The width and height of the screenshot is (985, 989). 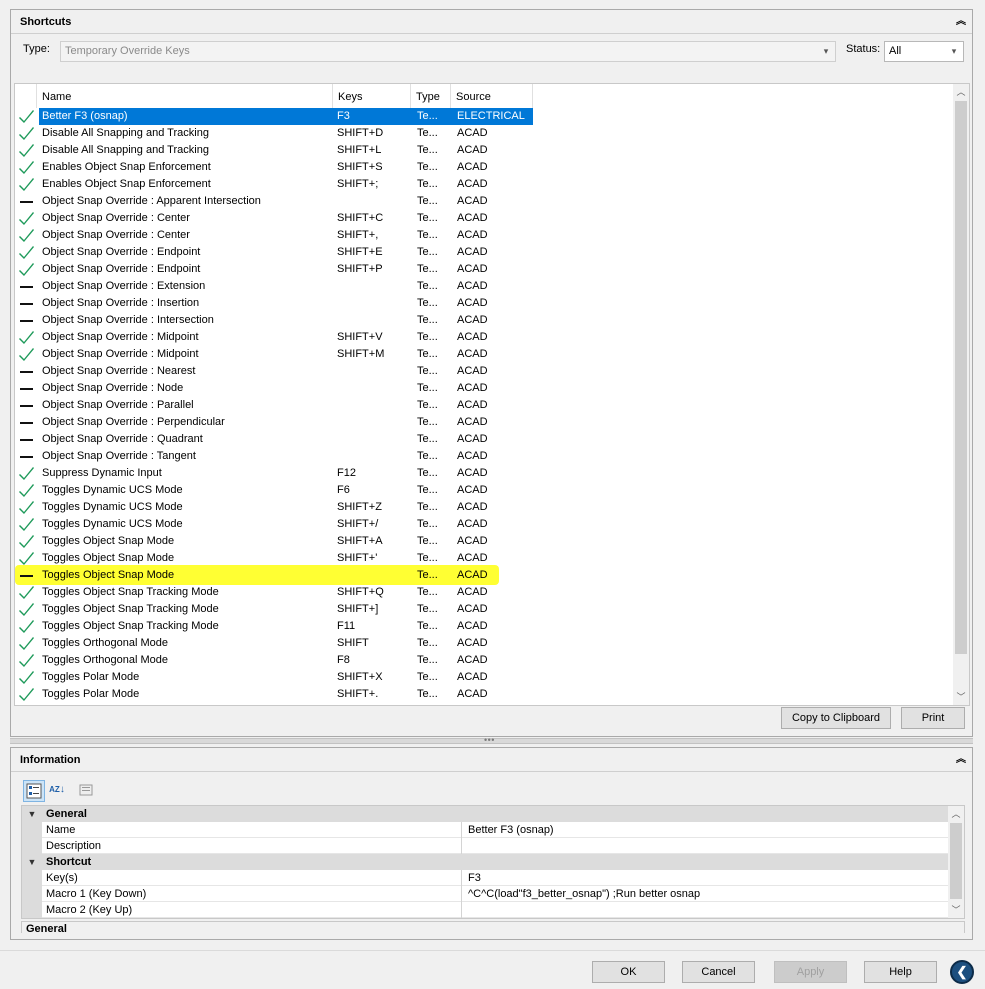 What do you see at coordinates (485, 862) in the screenshot?
I see `category-shortcut: ▼ Shortcut` at bounding box center [485, 862].